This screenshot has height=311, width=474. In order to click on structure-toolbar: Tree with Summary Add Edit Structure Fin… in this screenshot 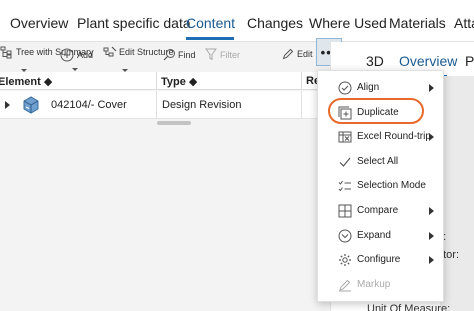, I will do `click(170, 57)`.